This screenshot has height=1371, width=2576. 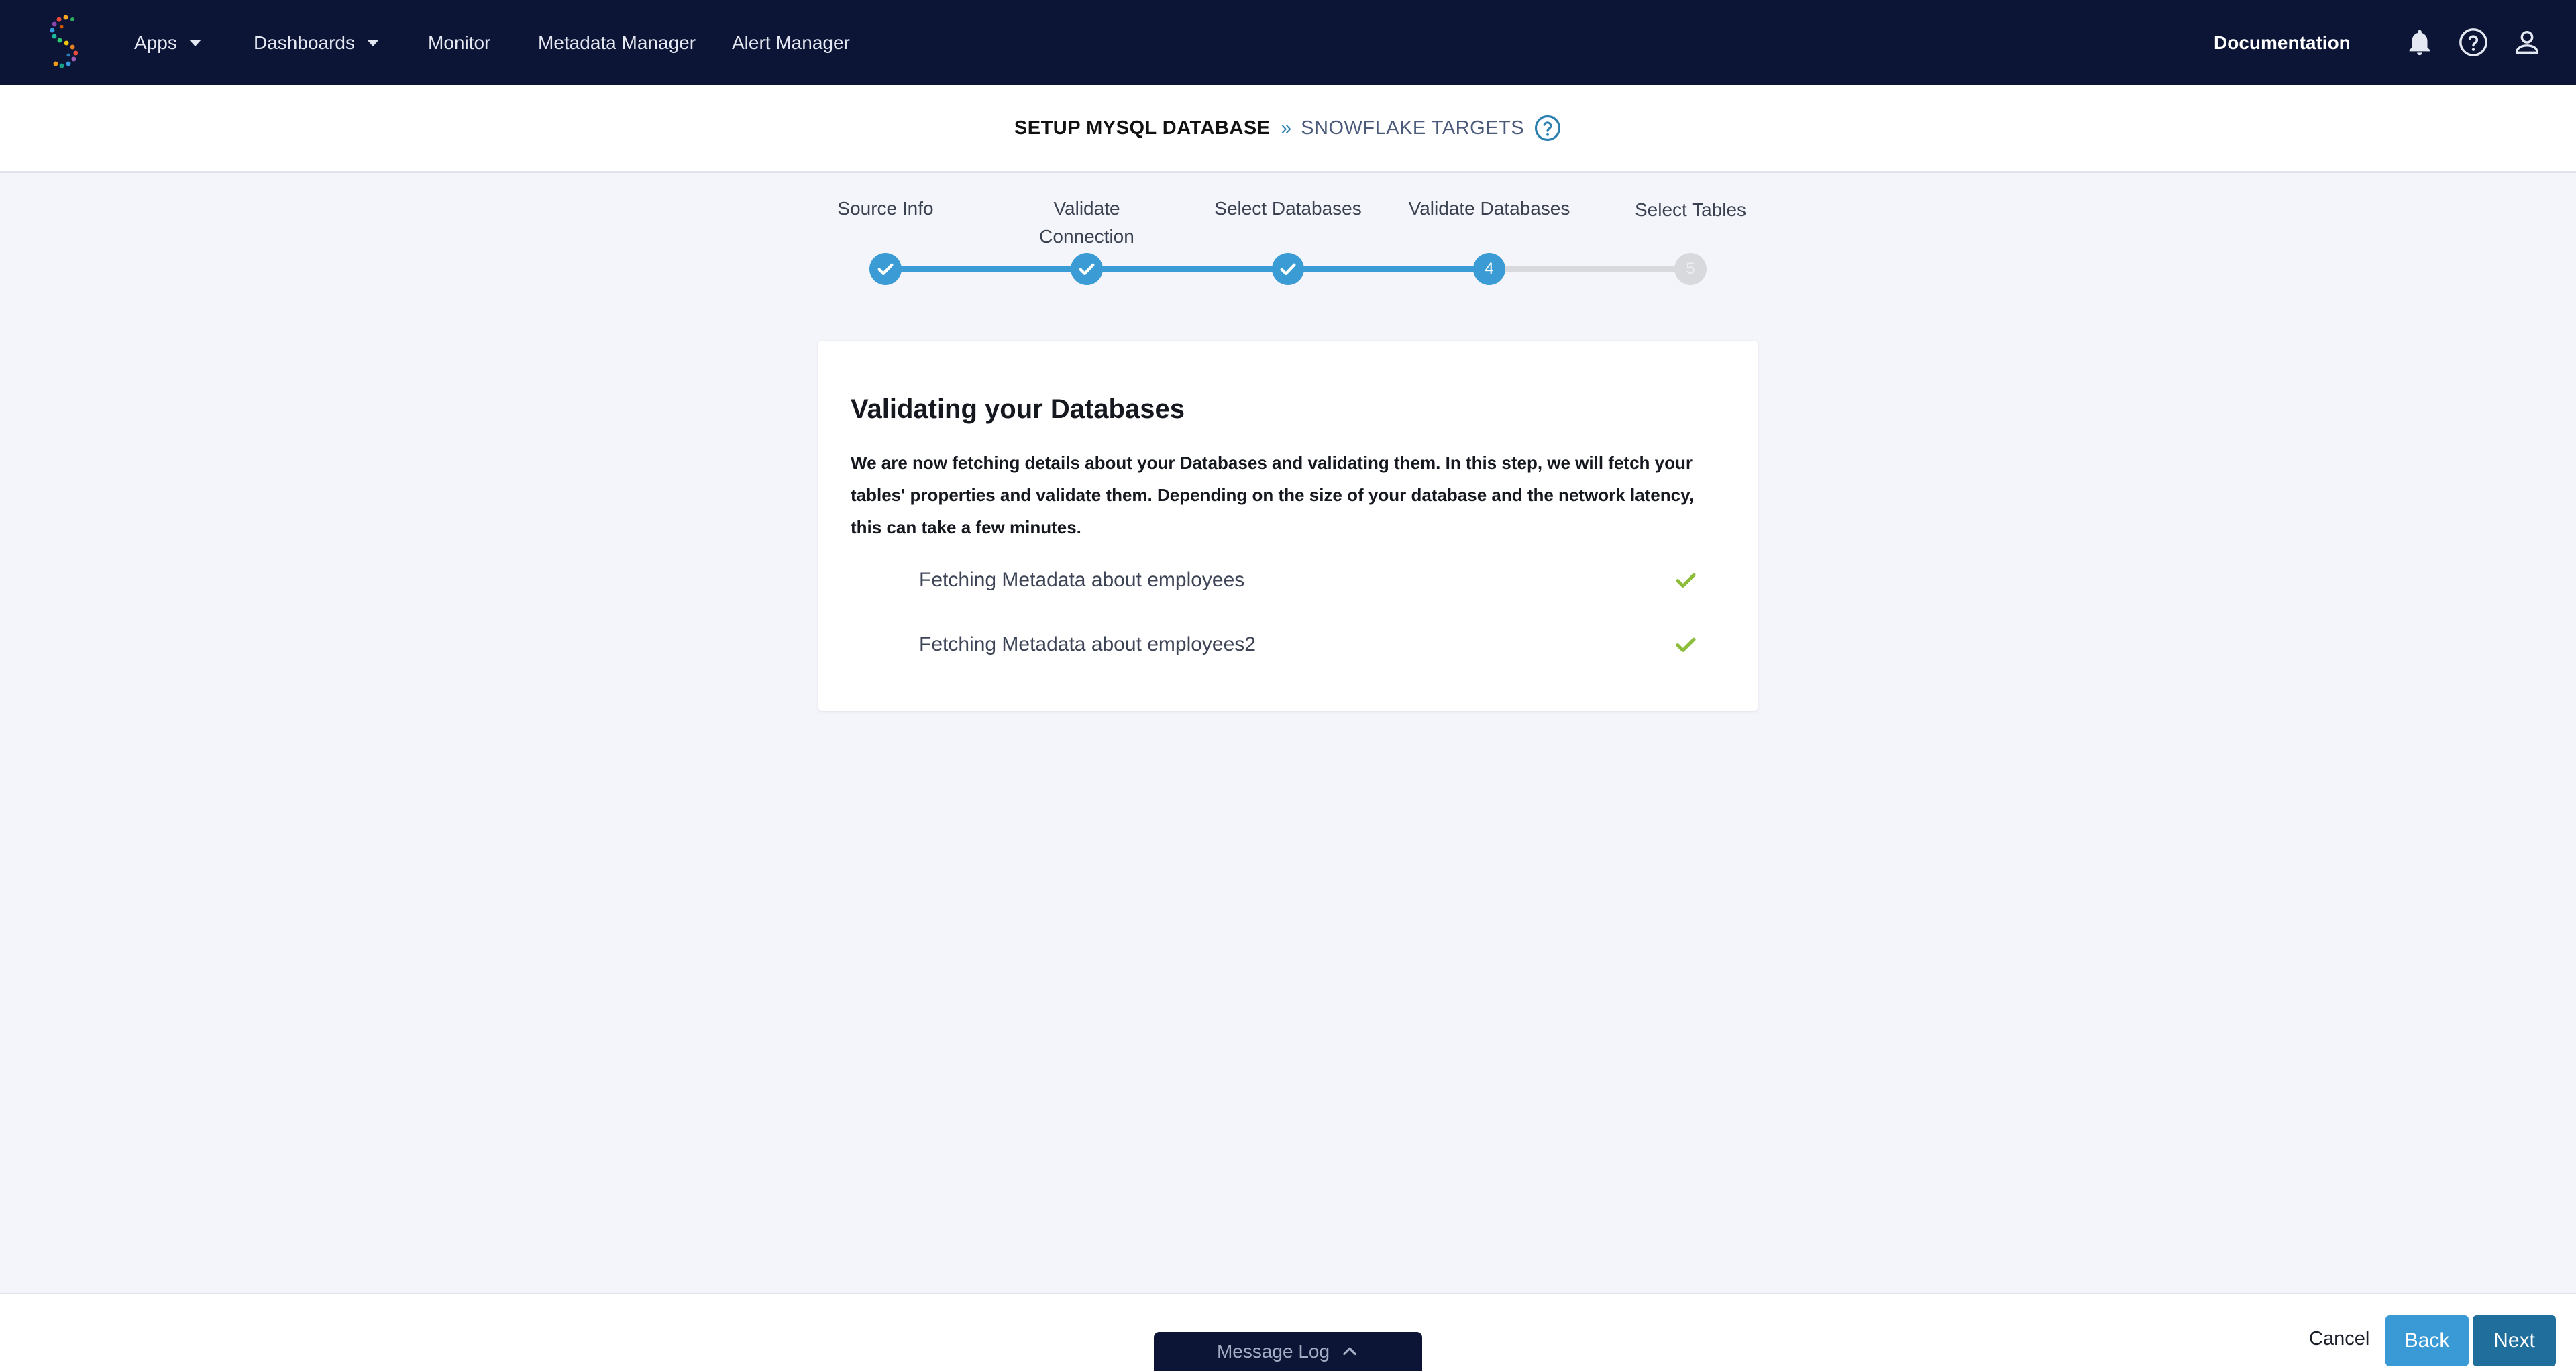 What do you see at coordinates (459, 42) in the screenshot?
I see `nav-monitor-link: Monitor` at bounding box center [459, 42].